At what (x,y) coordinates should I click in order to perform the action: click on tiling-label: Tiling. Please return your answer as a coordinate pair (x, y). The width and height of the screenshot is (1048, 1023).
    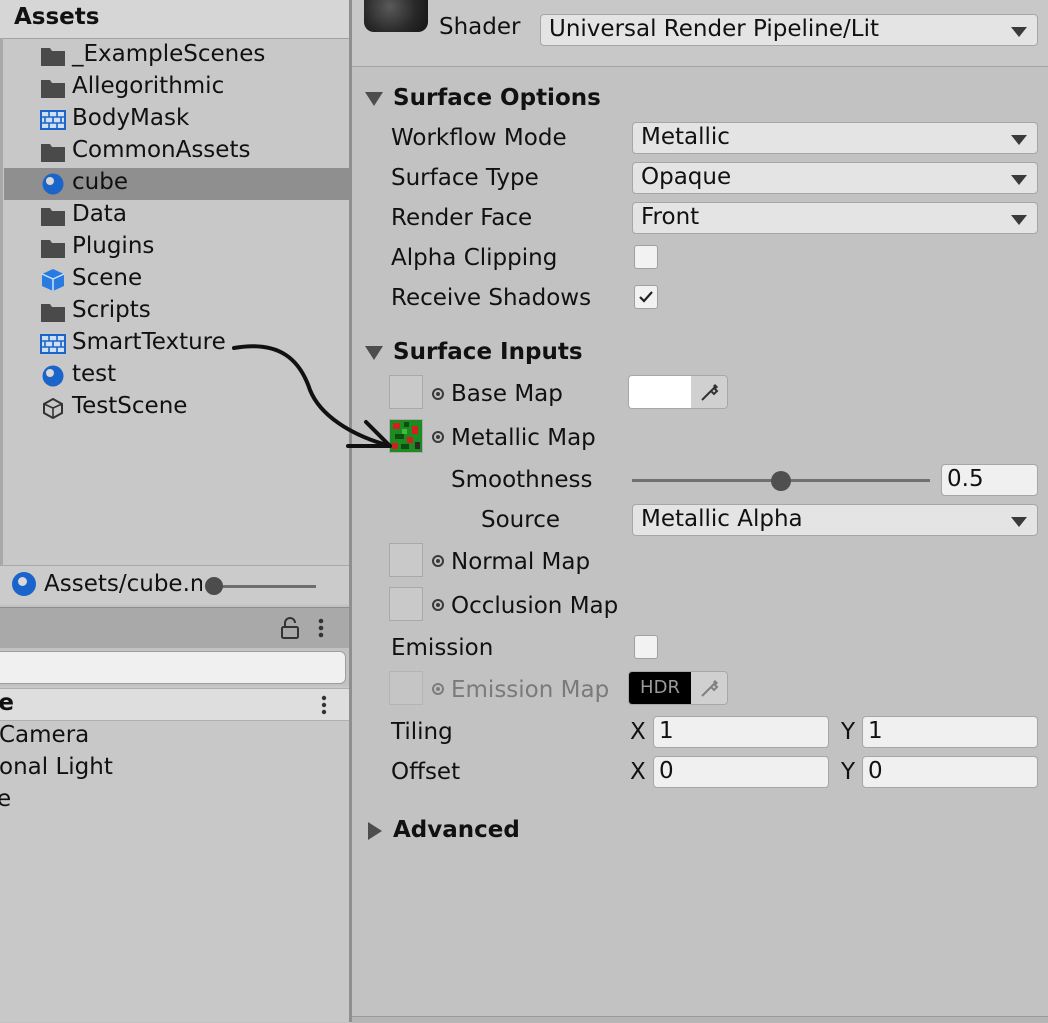
    Looking at the image, I should click on (422, 732).